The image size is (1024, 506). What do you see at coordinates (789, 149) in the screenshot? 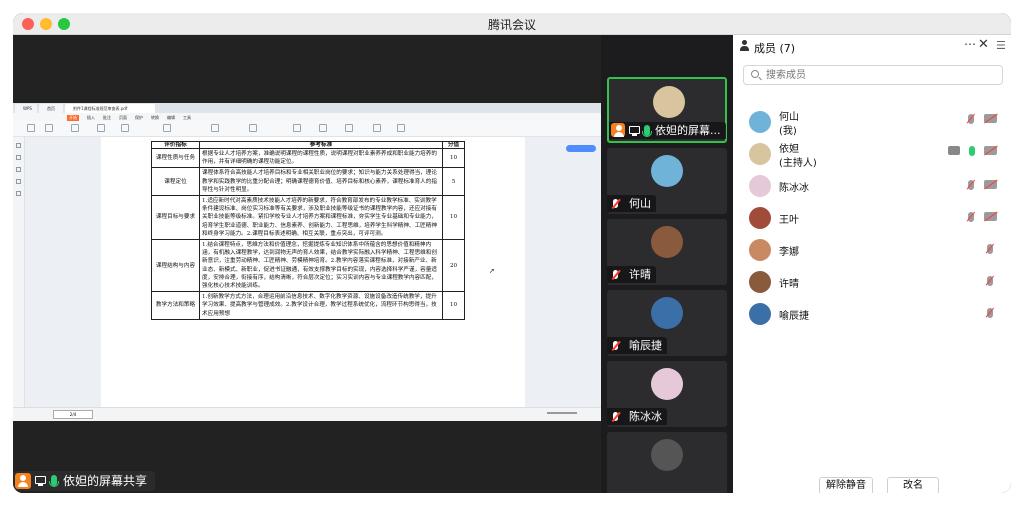
I see `member-name: 依妲` at bounding box center [789, 149].